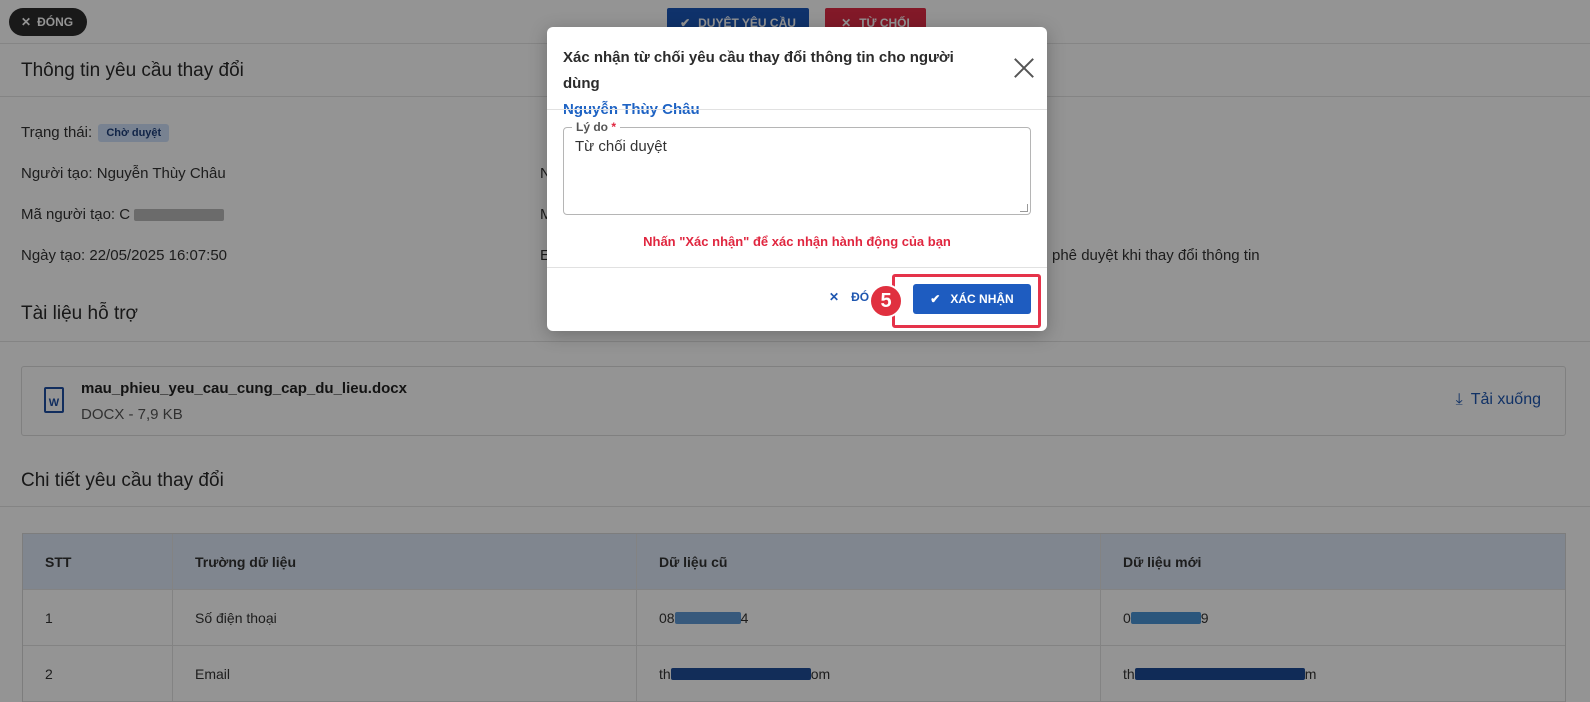 Image resolution: width=1590 pixels, height=702 pixels. What do you see at coordinates (1024, 208) in the screenshot?
I see `resize-handle` at bounding box center [1024, 208].